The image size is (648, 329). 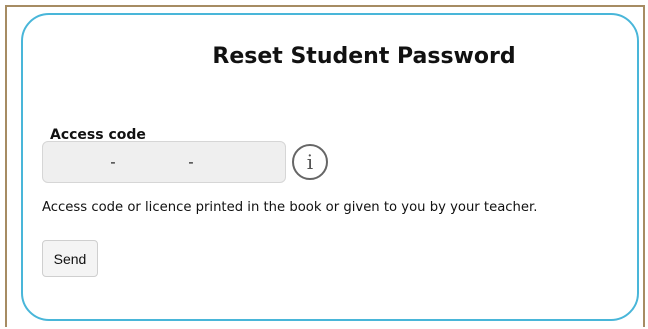 I want to click on info-icon: i, so click(x=310, y=162).